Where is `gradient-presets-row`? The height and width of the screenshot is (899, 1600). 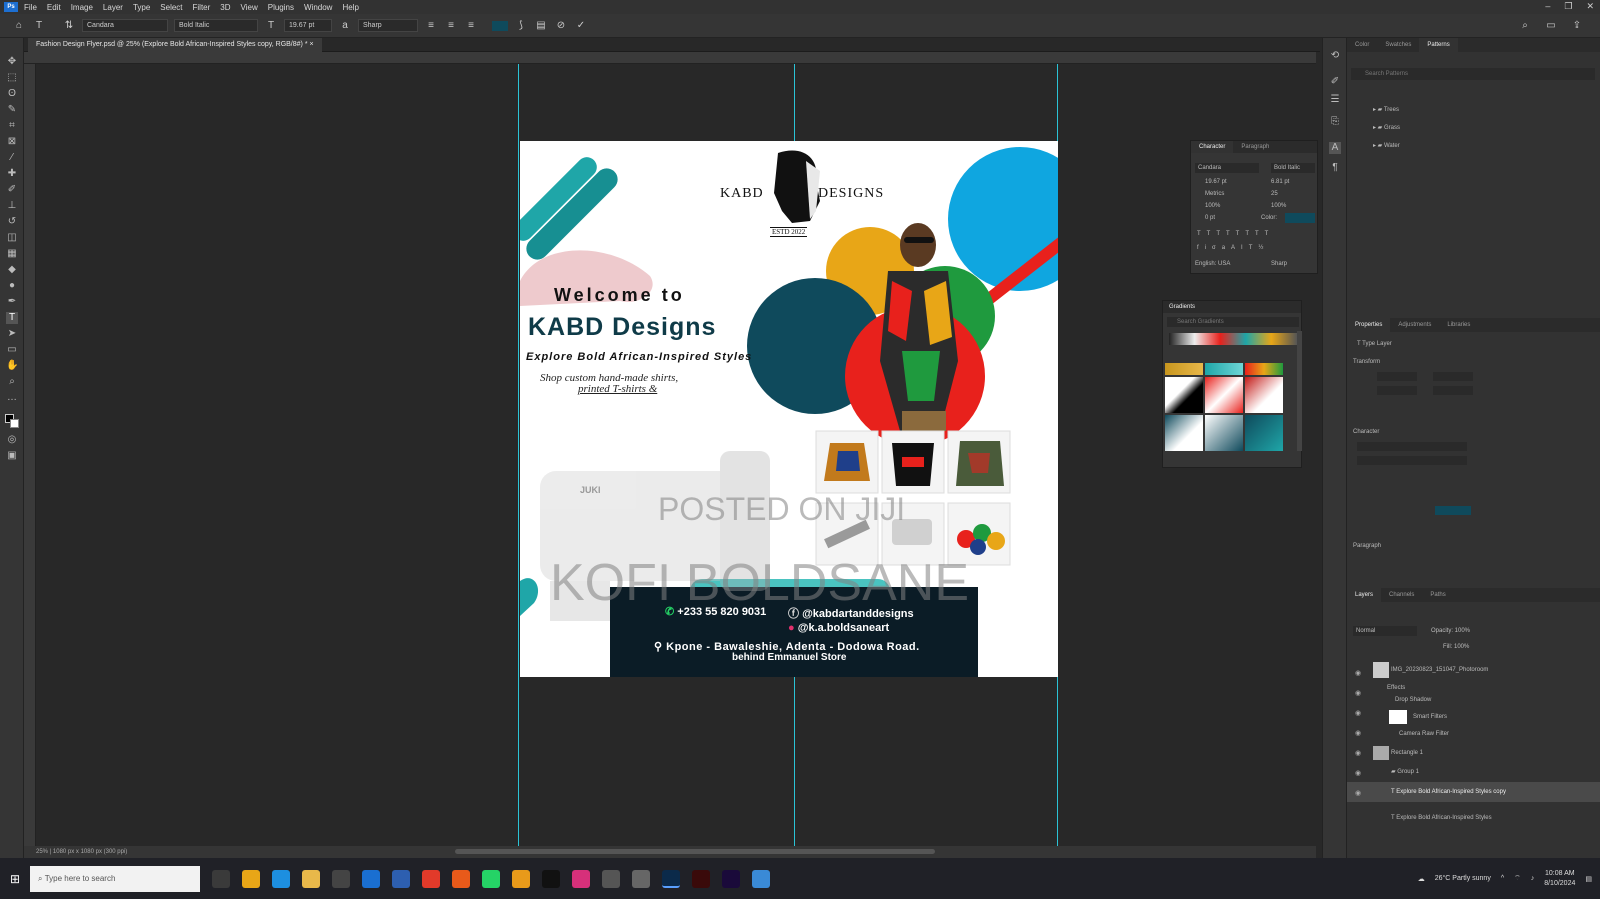
gradient-presets-row is located at coordinates (1233, 339).